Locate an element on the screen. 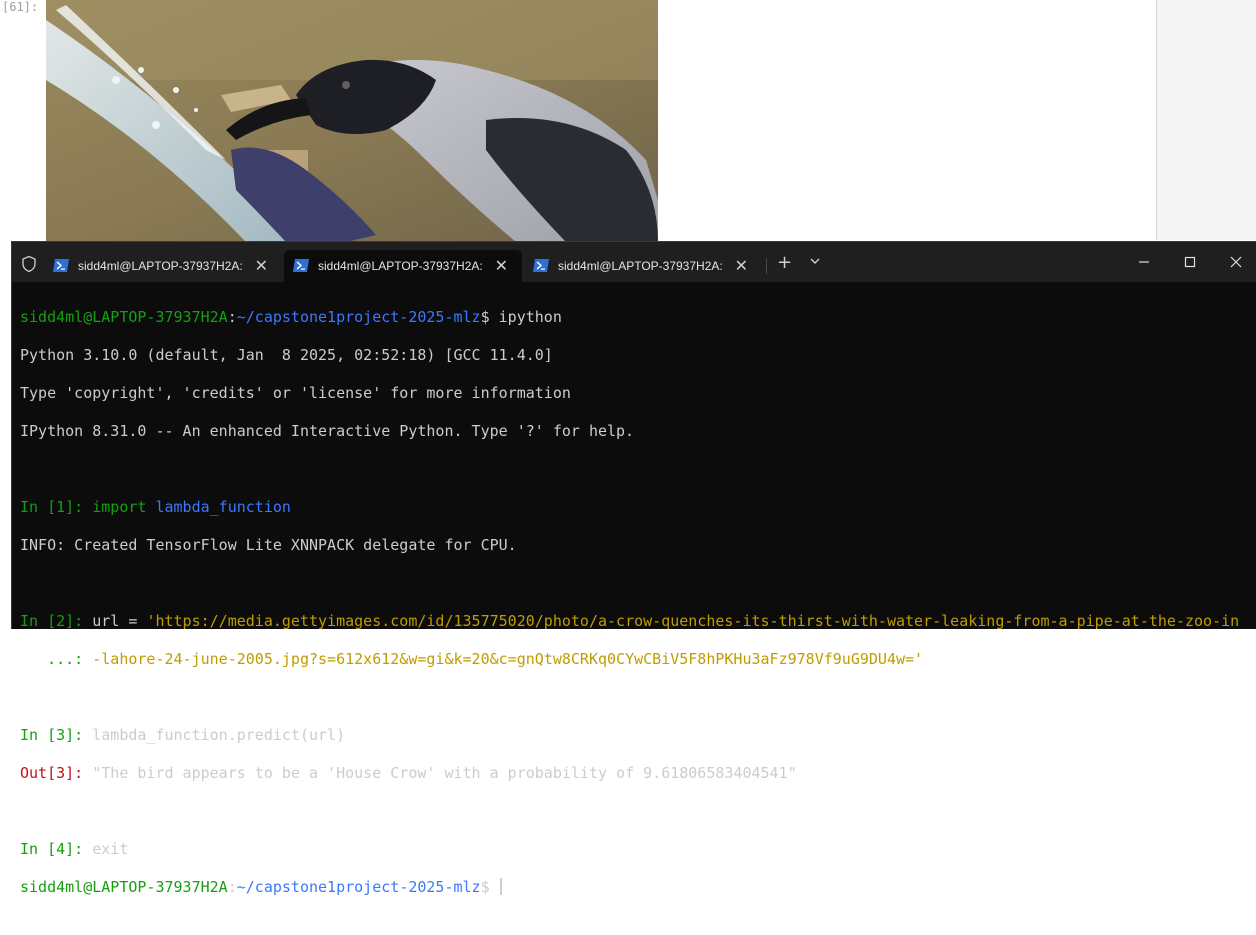 This screenshot has height=935, width=1256. minimize-icon is located at coordinates (1144, 262).